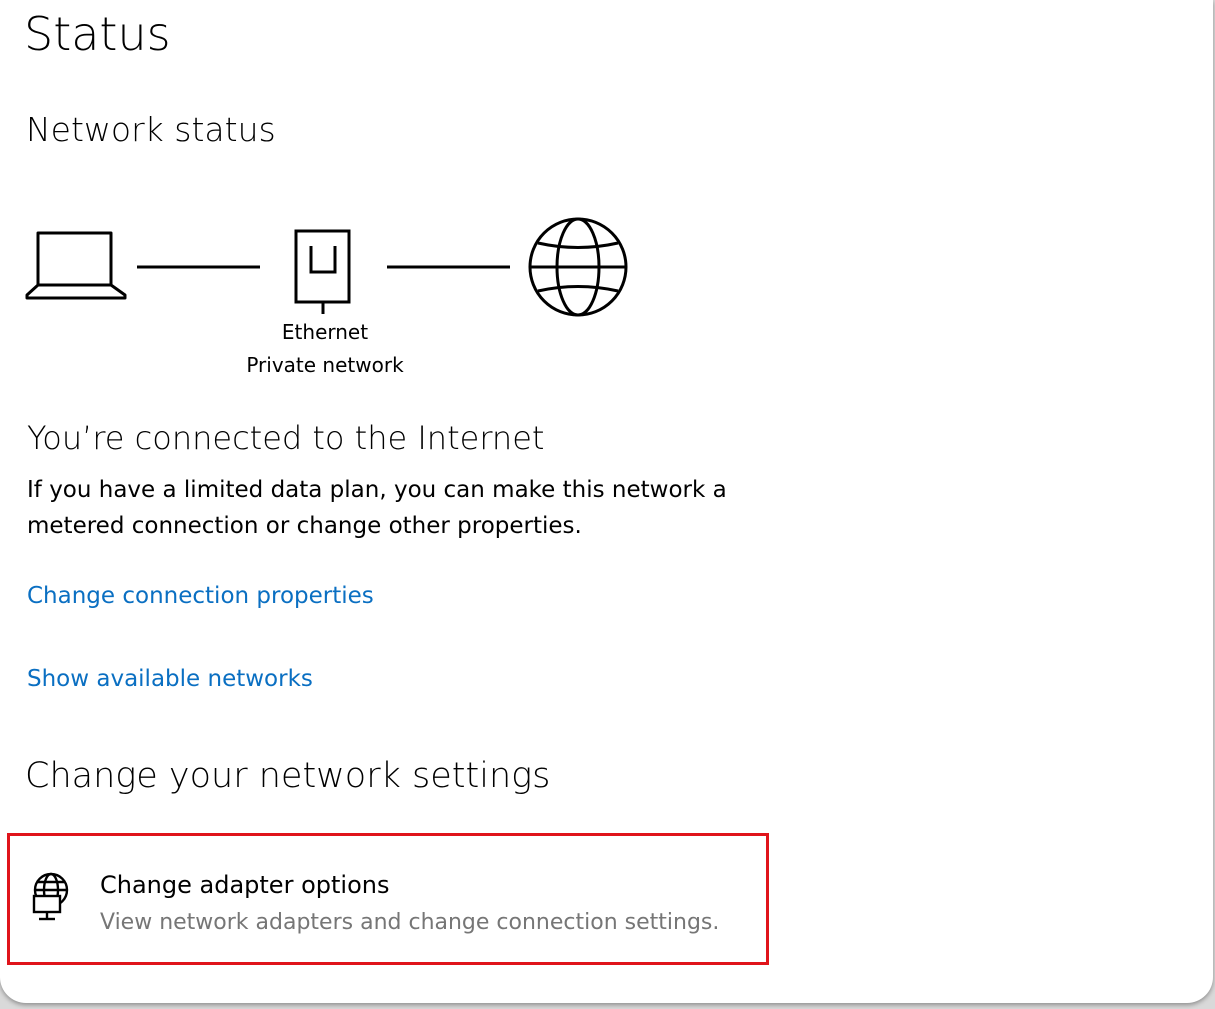 The height and width of the screenshot is (1009, 1215). What do you see at coordinates (50, 896) in the screenshot?
I see `network-adapter-icon` at bounding box center [50, 896].